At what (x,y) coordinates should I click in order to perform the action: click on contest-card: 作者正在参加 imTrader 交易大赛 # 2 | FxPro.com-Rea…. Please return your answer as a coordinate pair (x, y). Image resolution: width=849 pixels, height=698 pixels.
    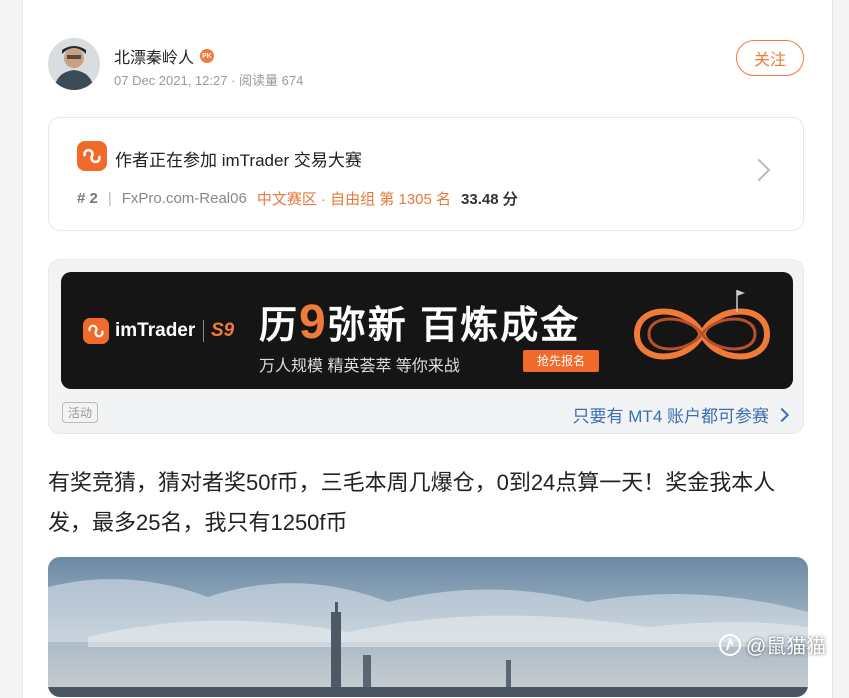
    Looking at the image, I should click on (426, 174).